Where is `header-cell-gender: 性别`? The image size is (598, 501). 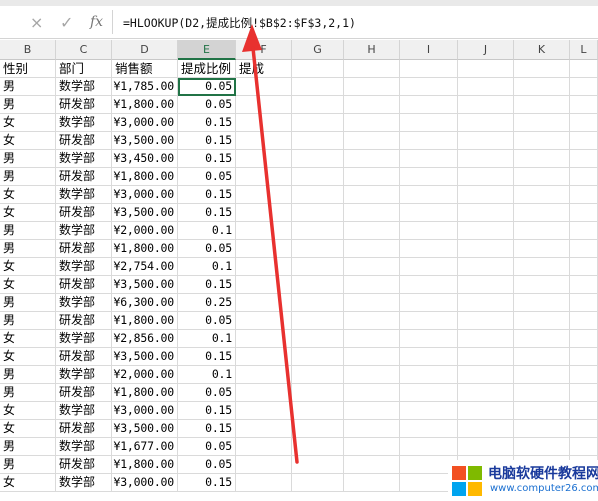 header-cell-gender: 性别 is located at coordinates (28, 69).